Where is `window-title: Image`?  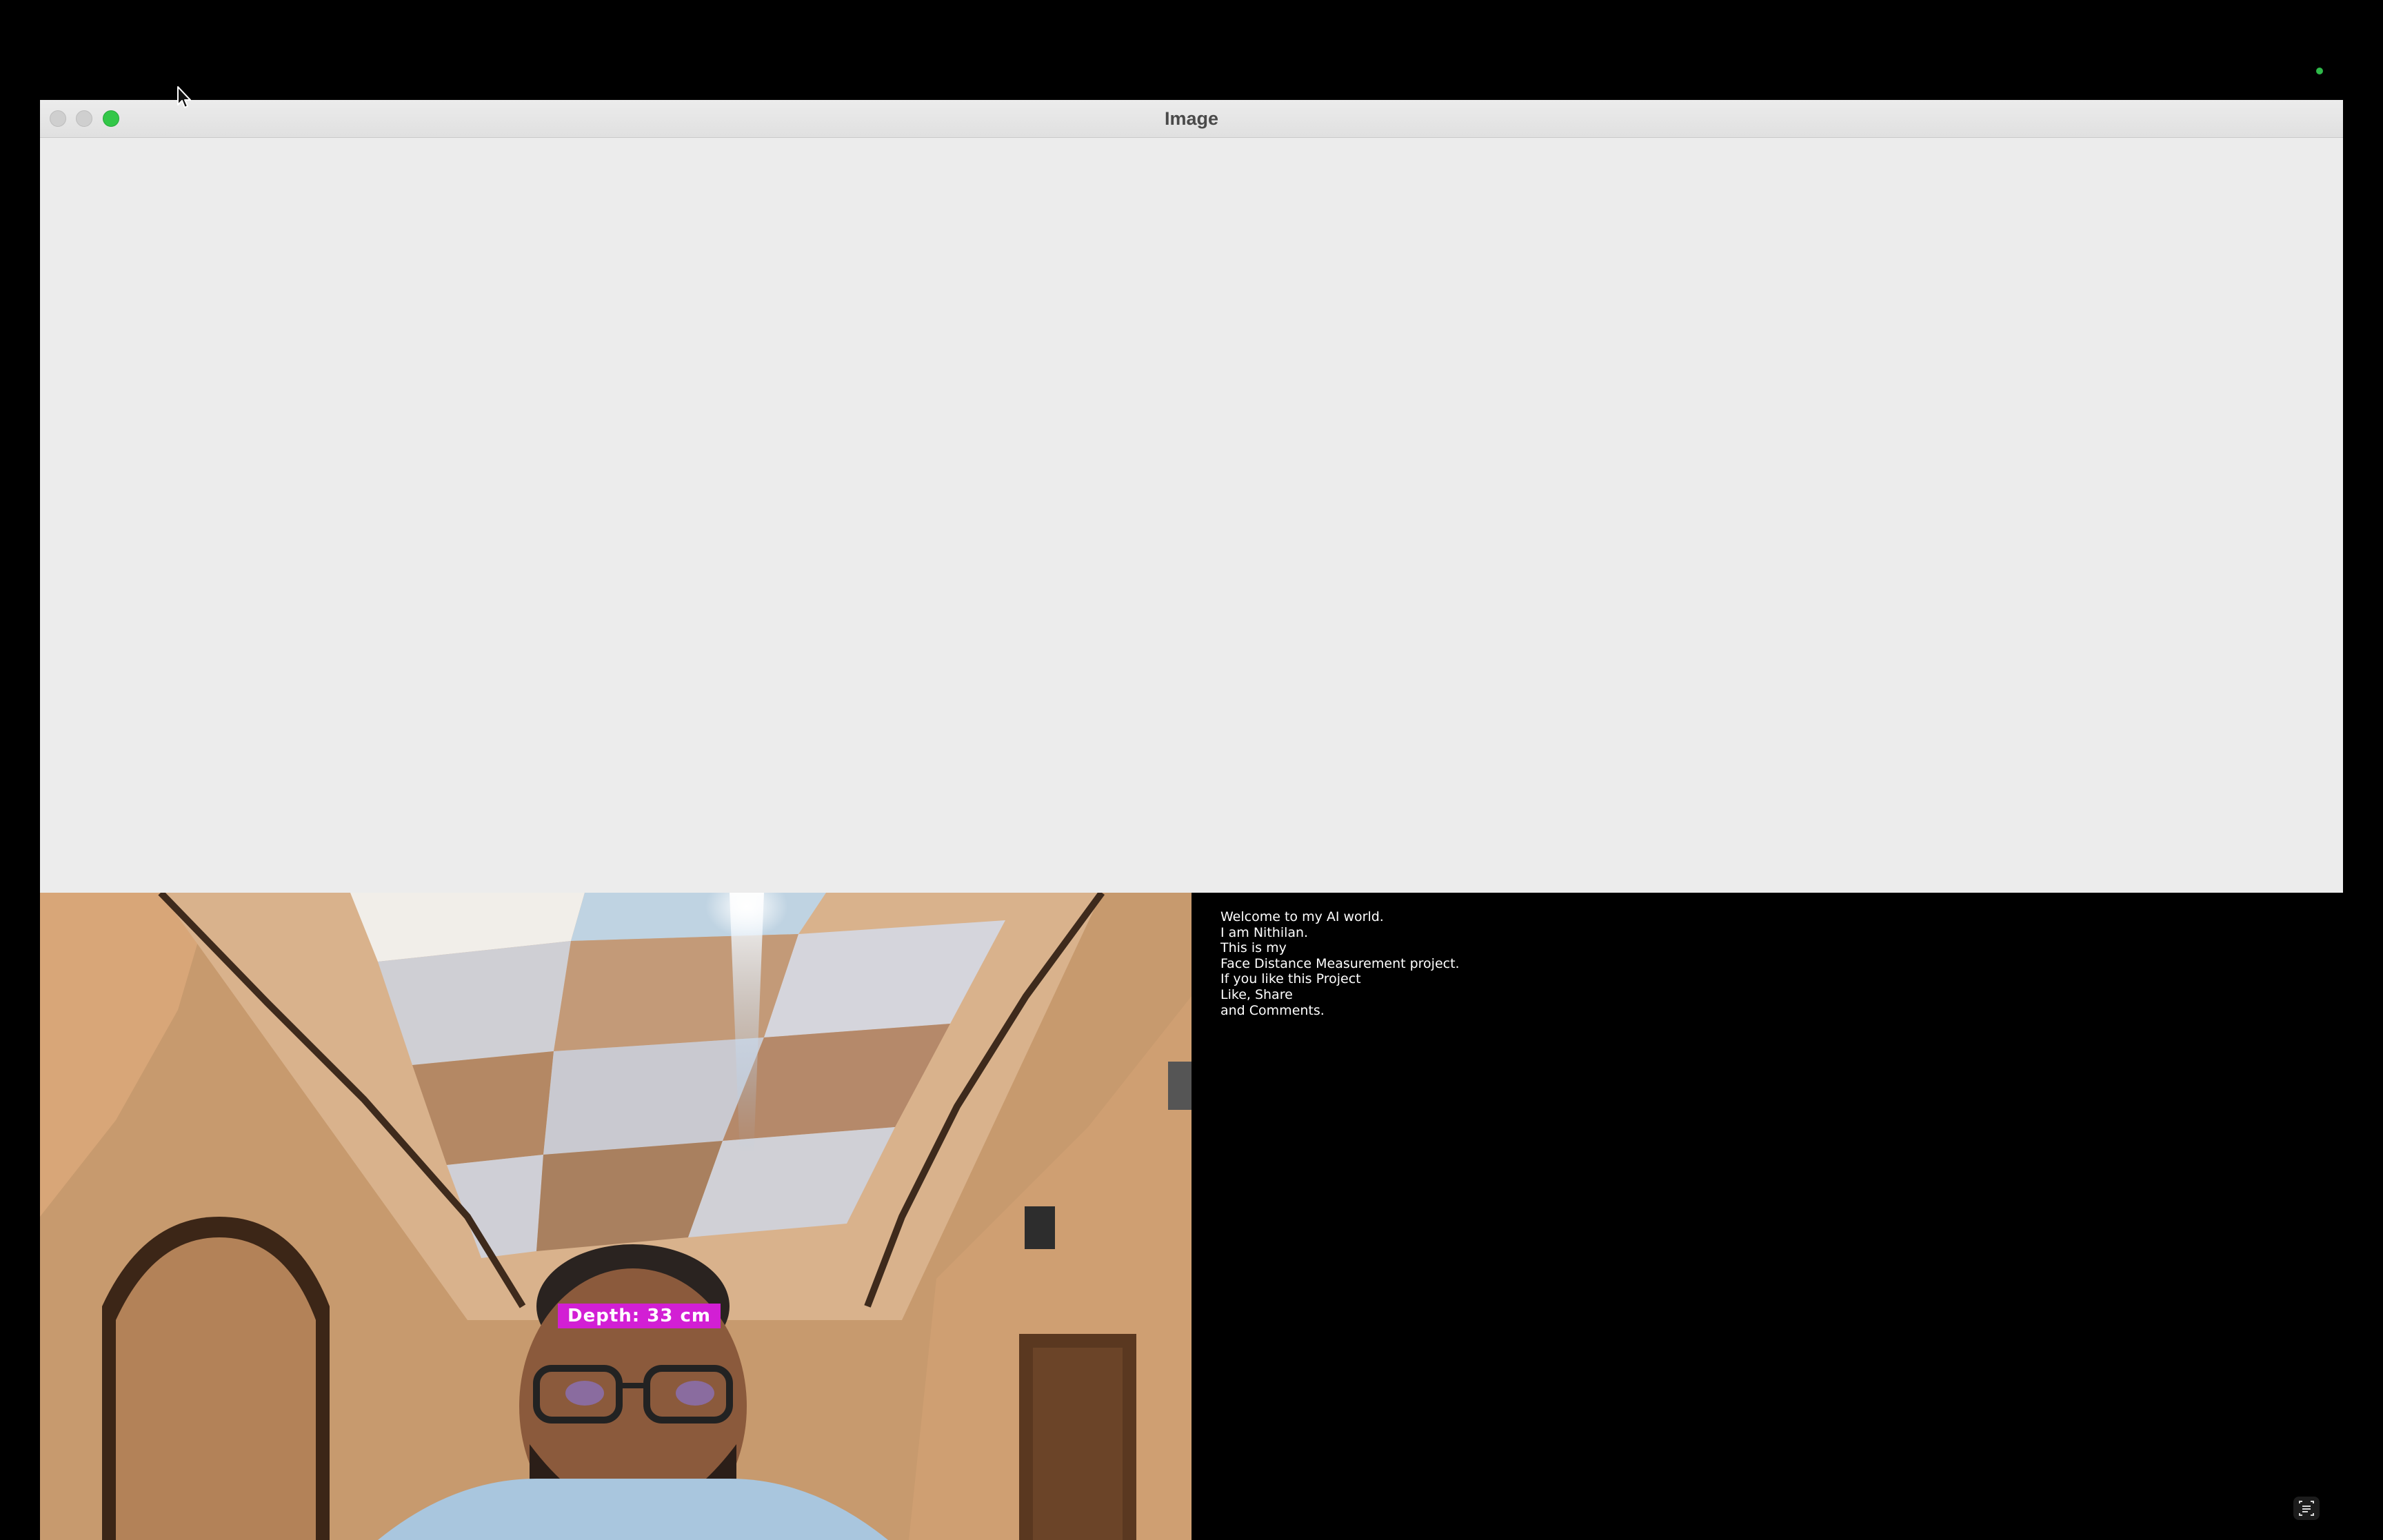 window-title: Image is located at coordinates (1191, 119).